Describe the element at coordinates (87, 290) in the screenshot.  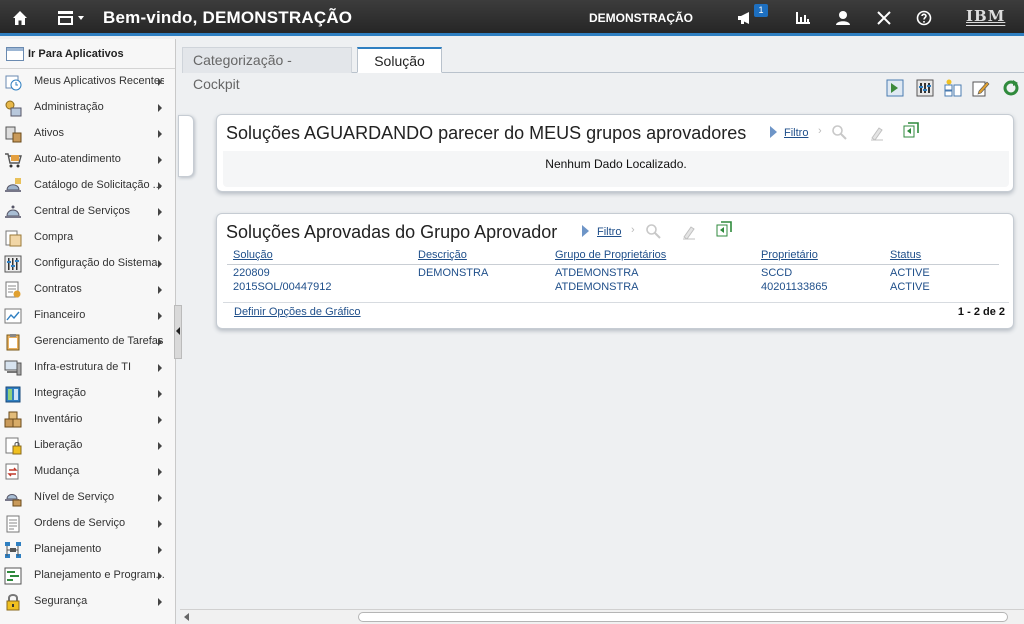
I see `sidebar-item-contratos: Contratos` at that location.